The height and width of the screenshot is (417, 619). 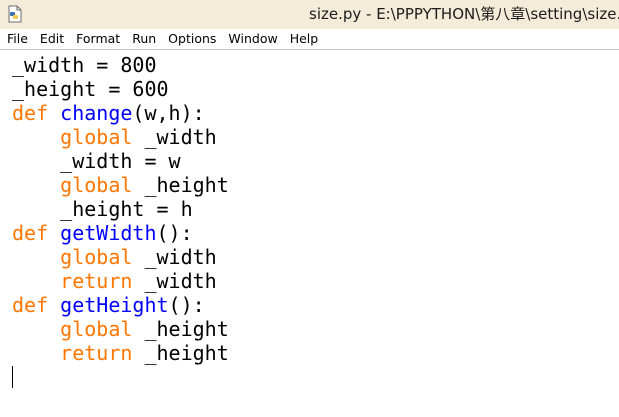 I want to click on menu-file: File, so click(x=17, y=39).